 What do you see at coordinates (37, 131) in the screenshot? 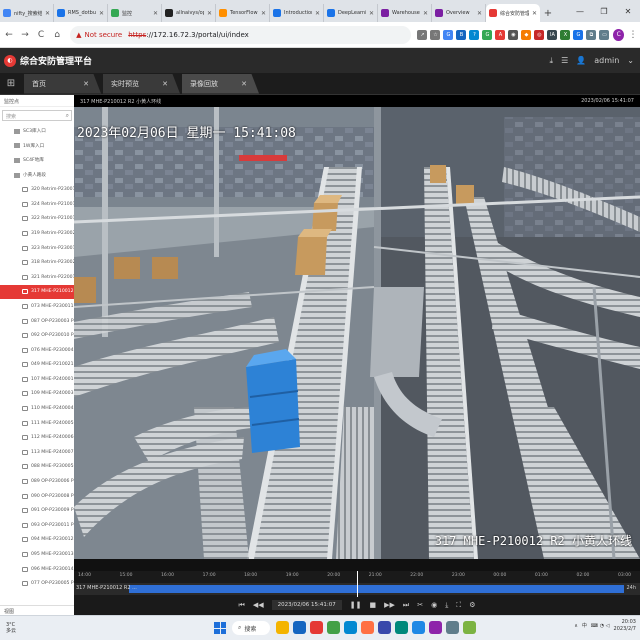
I see `camera-group: SC3库入口` at bounding box center [37, 131].